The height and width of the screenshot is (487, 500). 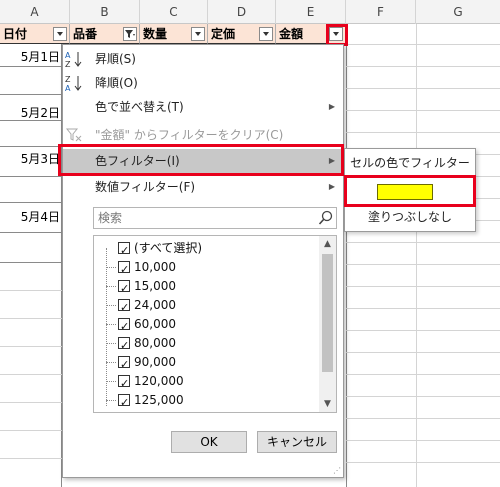 I want to click on scroll-up-icon: ▲, so click(x=327, y=244).